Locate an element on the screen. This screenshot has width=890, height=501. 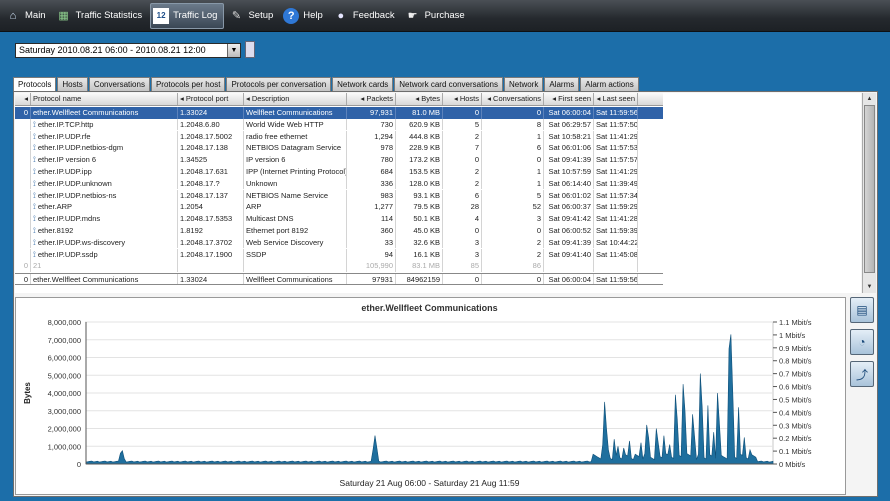
table-scrollbar: ▲ ▼ is located at coordinates (869, 193).